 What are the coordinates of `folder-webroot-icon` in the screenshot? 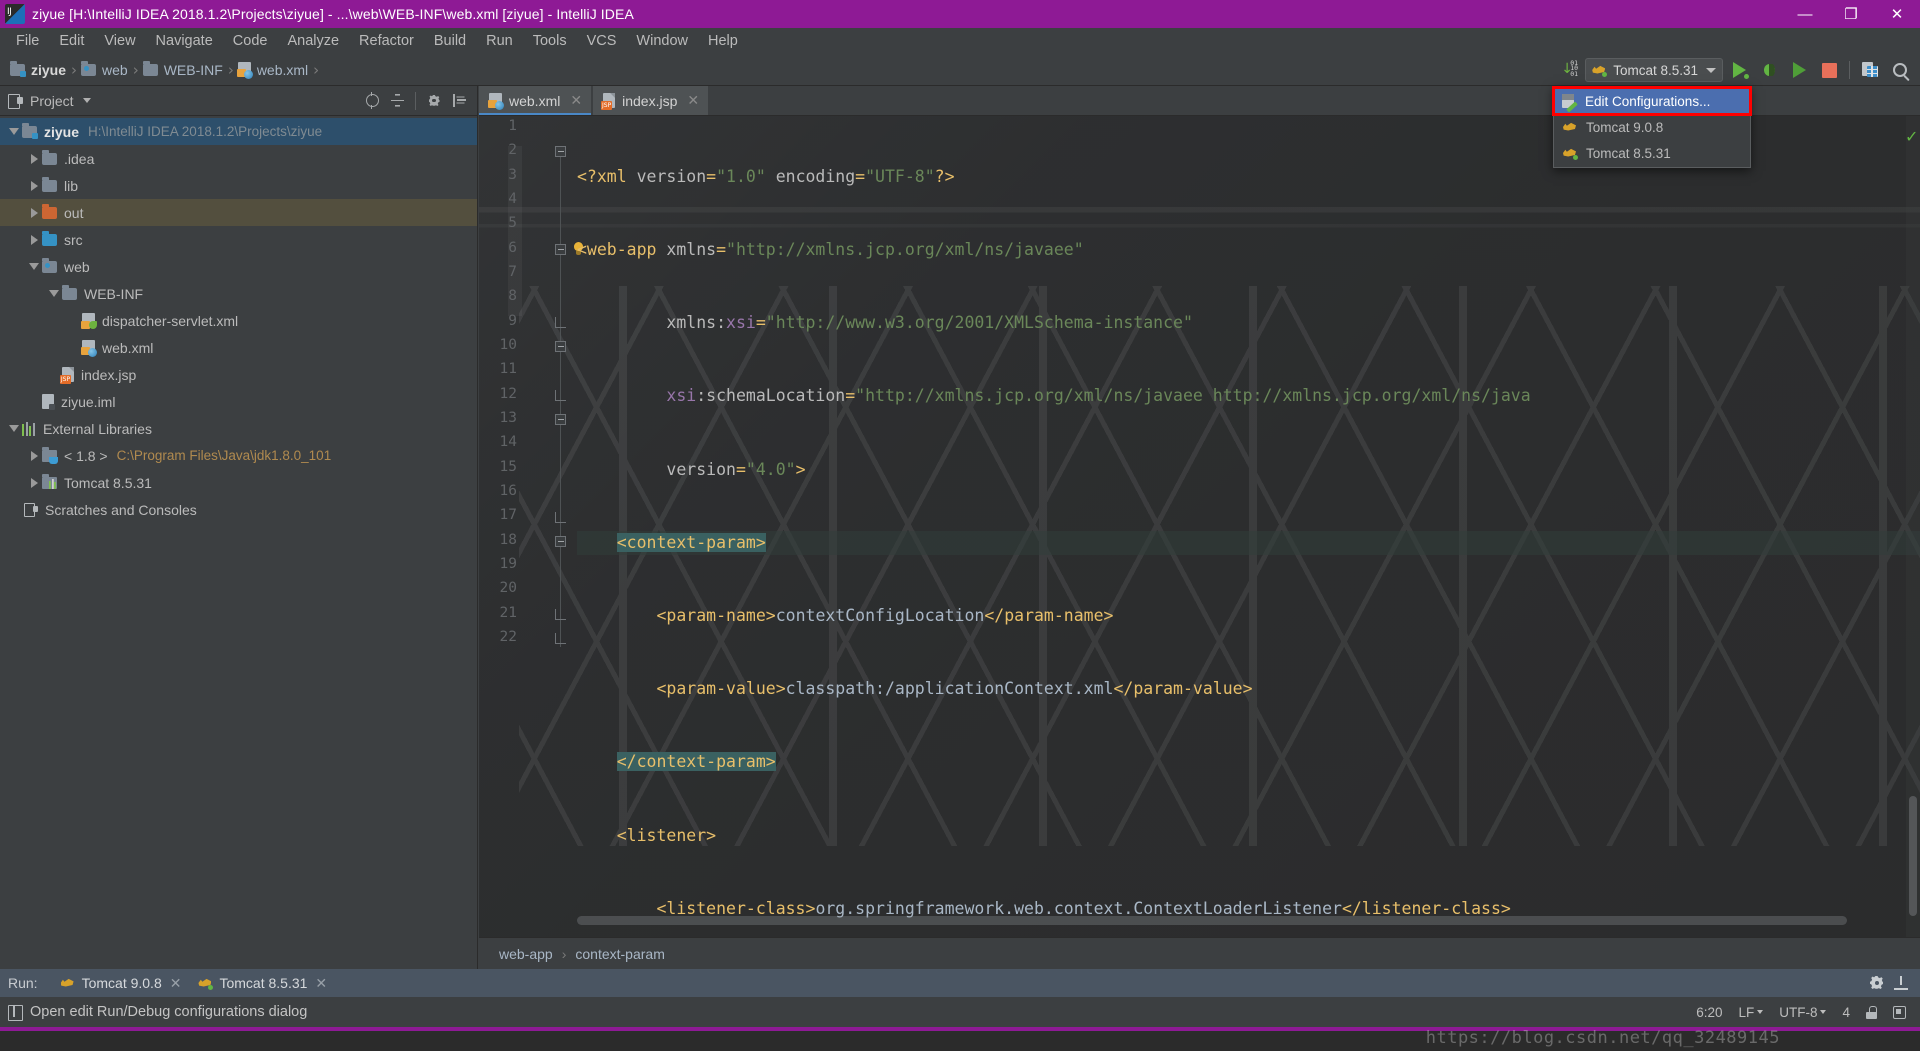 It's located at (49, 265).